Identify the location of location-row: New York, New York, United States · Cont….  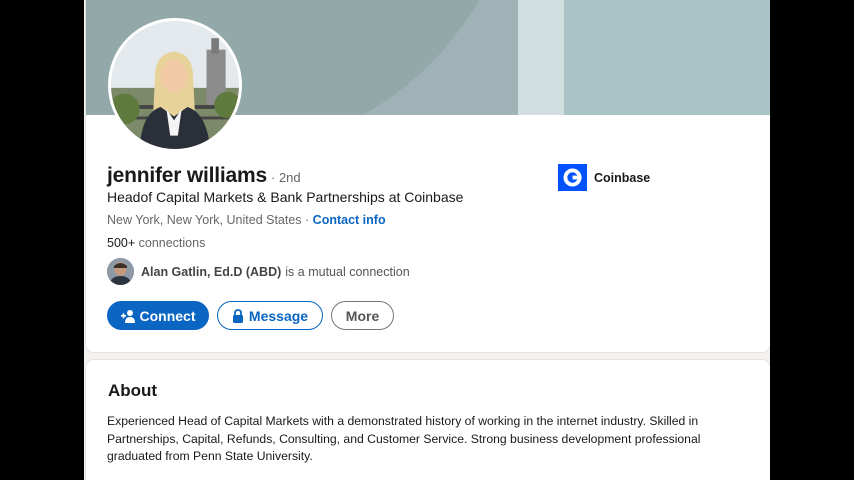
(246, 220).